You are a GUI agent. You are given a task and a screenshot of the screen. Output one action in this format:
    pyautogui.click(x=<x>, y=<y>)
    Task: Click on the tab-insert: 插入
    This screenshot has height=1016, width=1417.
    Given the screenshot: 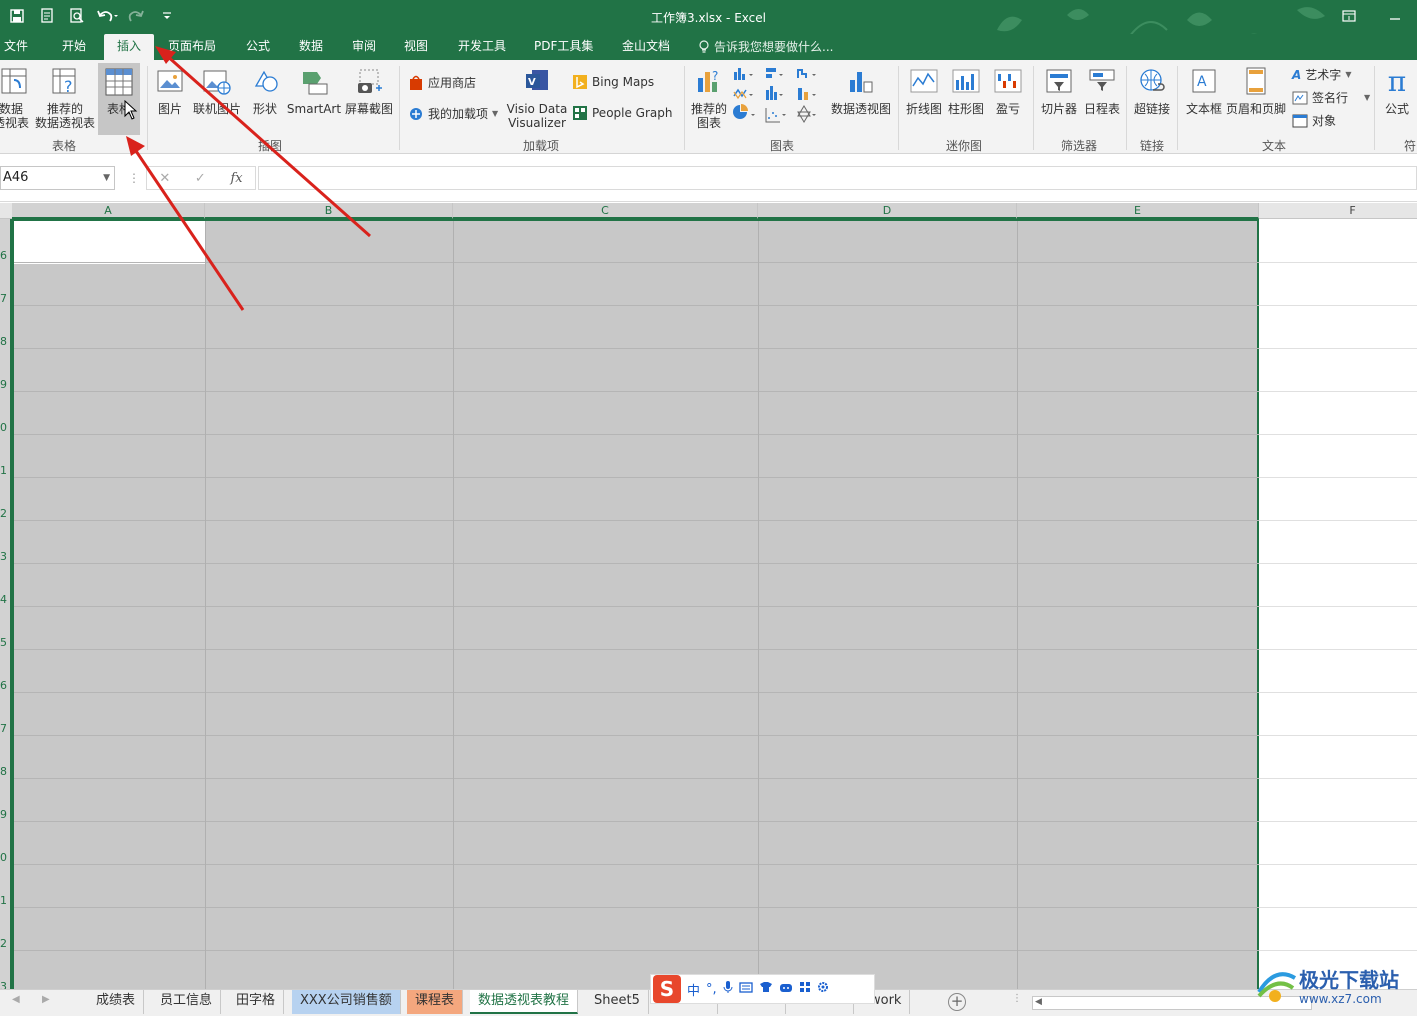 What is the action you would take?
    pyautogui.click(x=129, y=47)
    